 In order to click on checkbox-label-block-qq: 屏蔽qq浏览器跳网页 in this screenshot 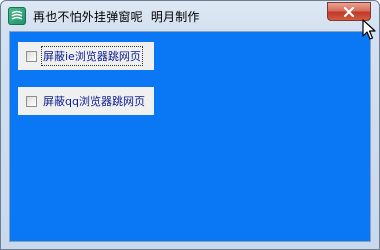, I will do `click(94, 101)`.